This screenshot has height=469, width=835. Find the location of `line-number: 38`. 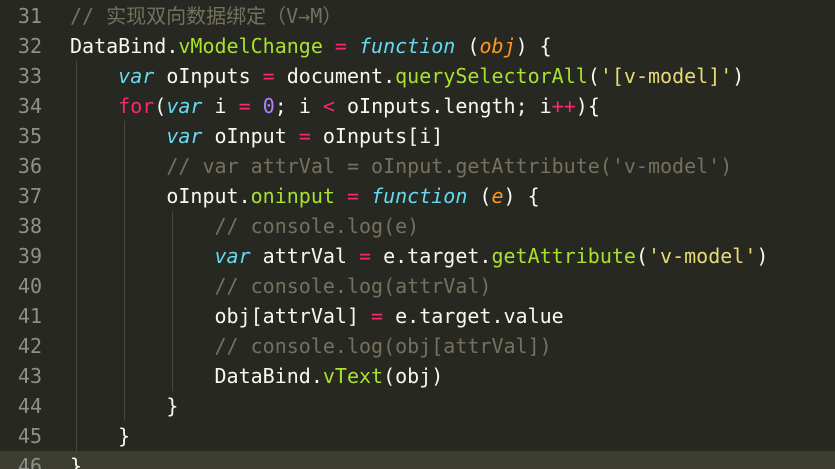

line-number: 38 is located at coordinates (29, 226).